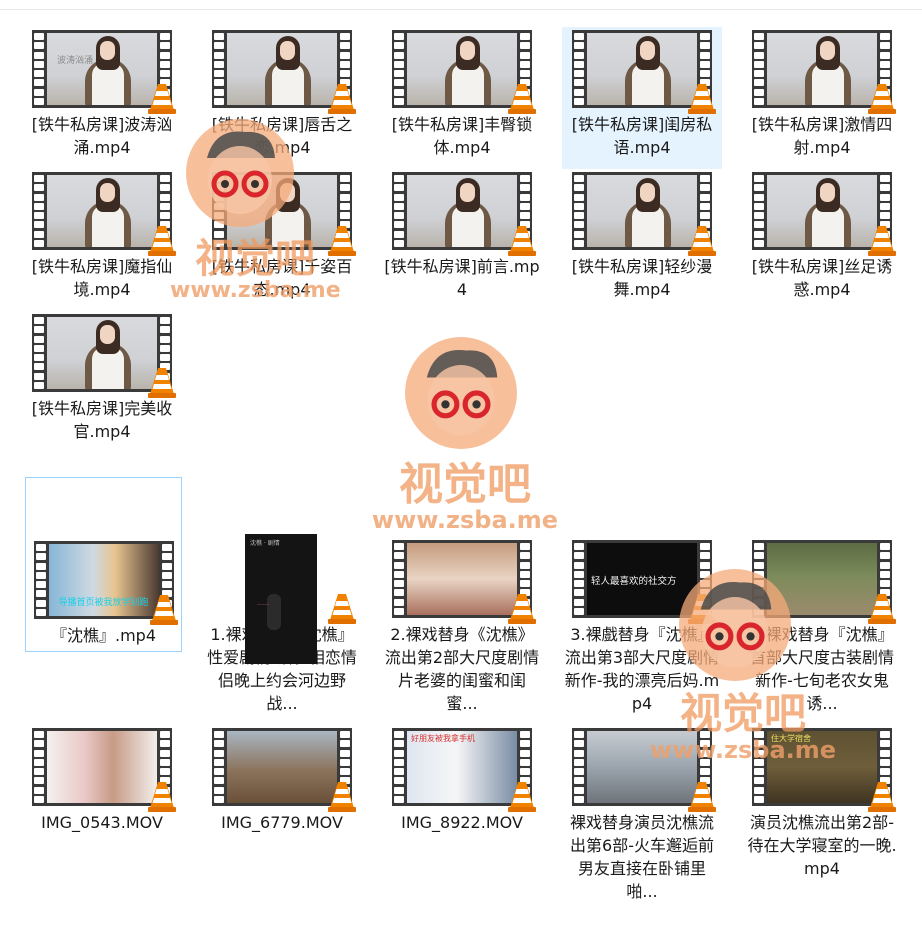 Image resolution: width=922 pixels, height=928 pixels. I want to click on file-name: IMG_8922.MOV, so click(462, 822).